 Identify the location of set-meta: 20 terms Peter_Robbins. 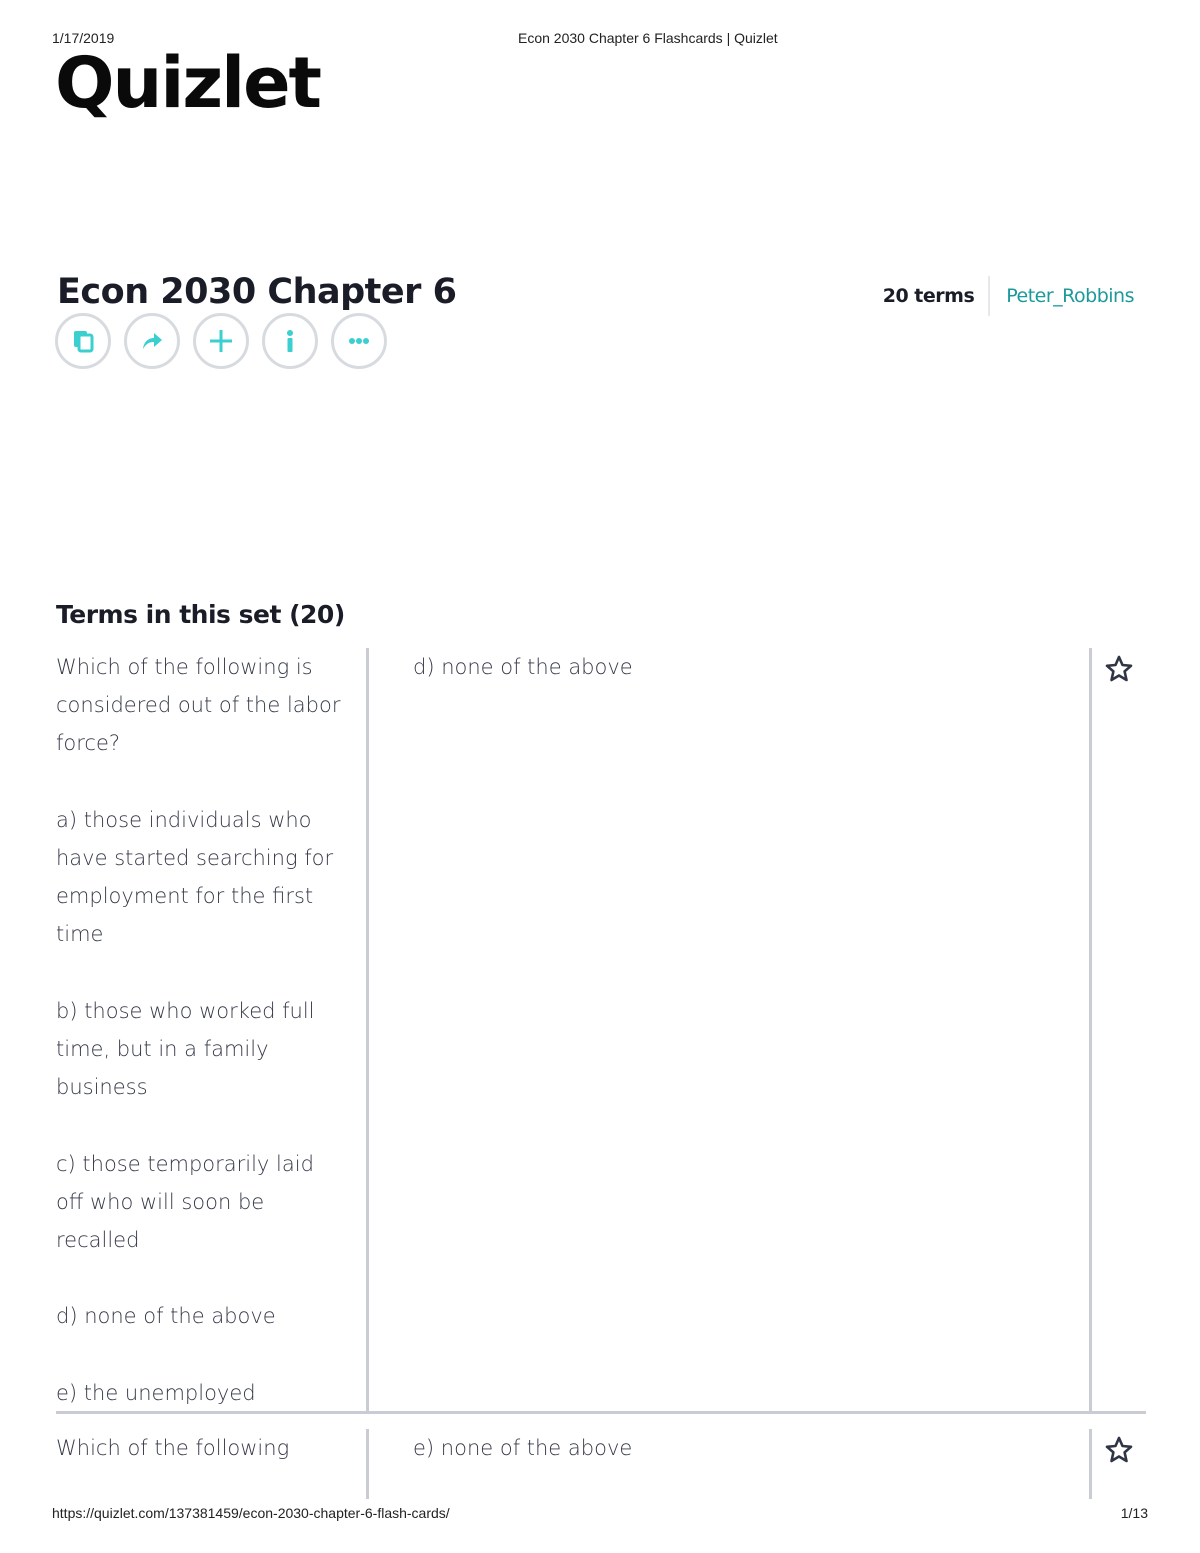
(1008, 296).